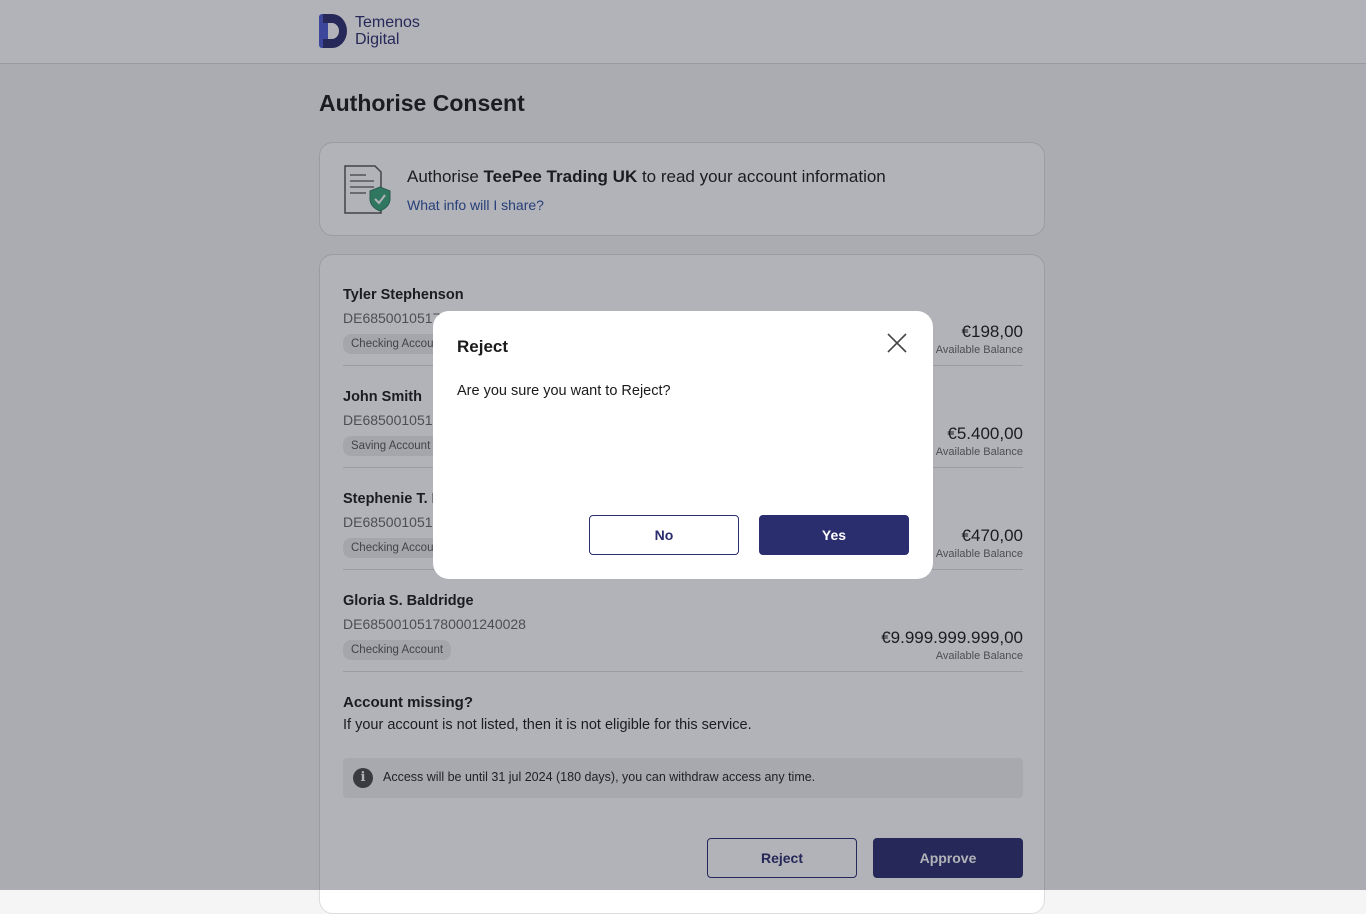 This screenshot has height=914, width=1366. I want to click on close-icon, so click(897, 343).